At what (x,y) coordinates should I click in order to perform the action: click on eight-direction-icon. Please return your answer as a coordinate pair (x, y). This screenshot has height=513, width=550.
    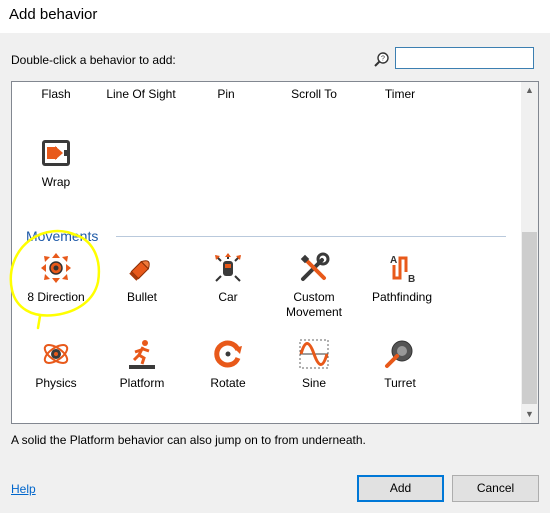
    Looking at the image, I should click on (56, 268).